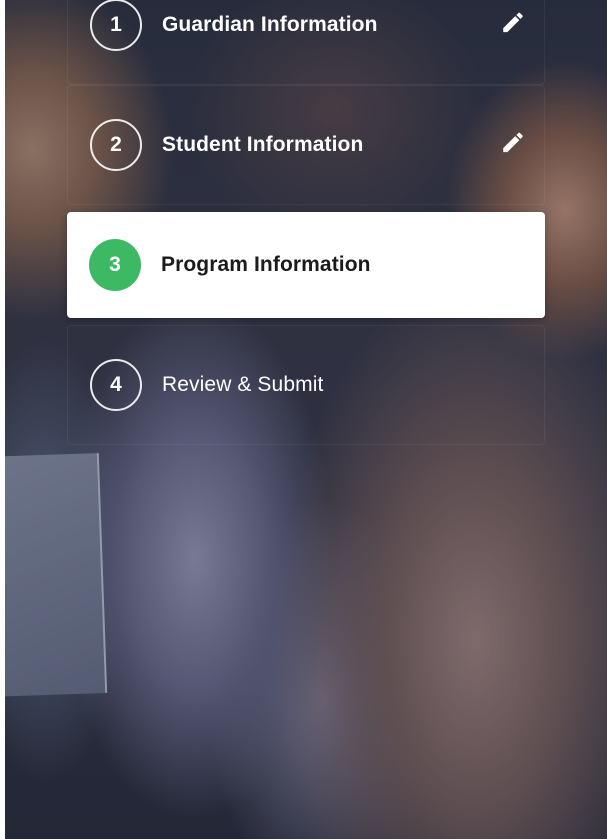  I want to click on step-number-badge: 2, so click(116, 145).